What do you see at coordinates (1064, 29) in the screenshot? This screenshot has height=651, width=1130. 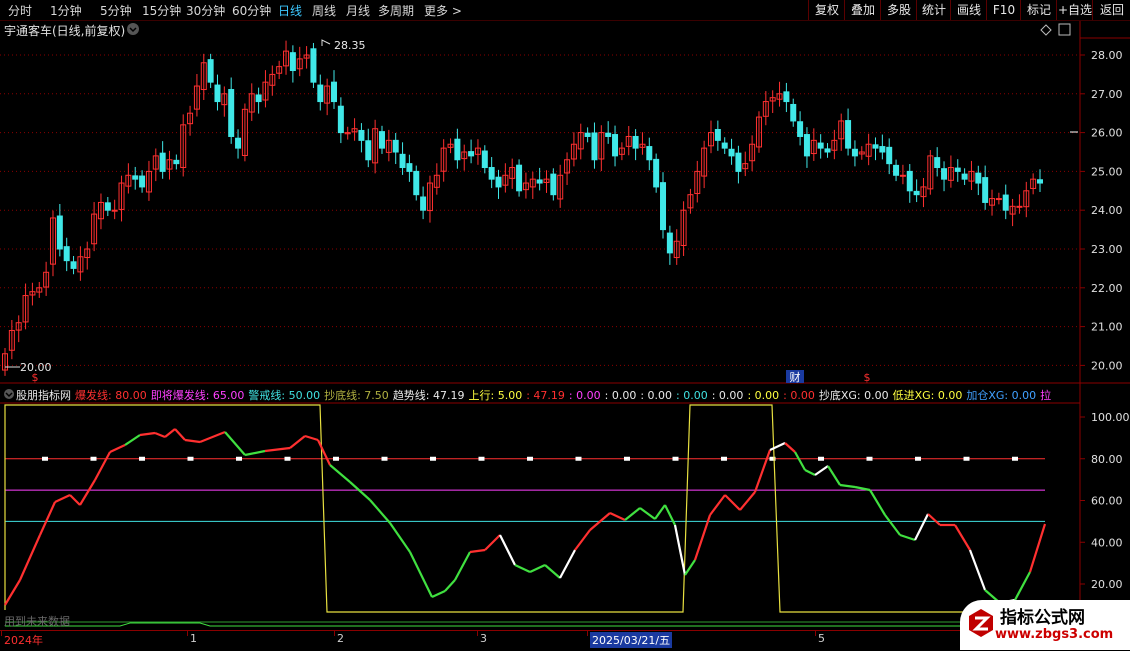 I see `expand-icon` at bounding box center [1064, 29].